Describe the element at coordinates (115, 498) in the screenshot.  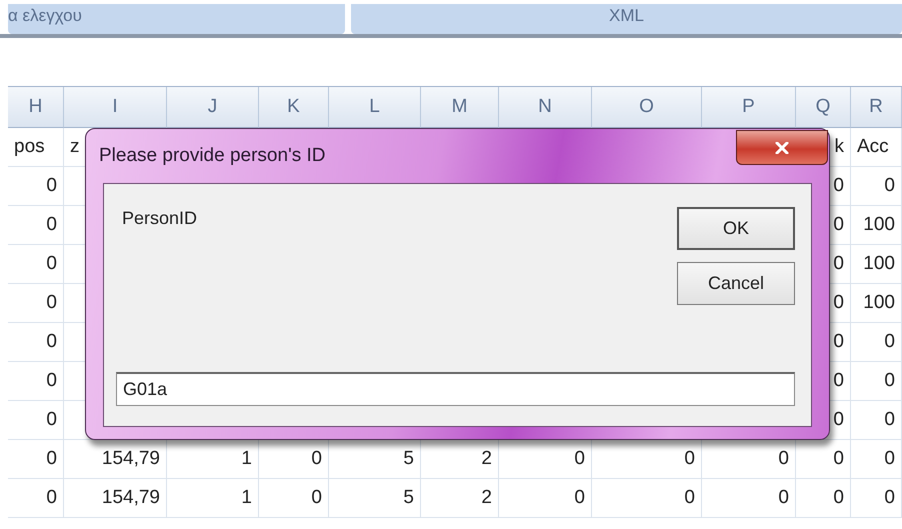
I see `table-cell: 154,79` at that location.